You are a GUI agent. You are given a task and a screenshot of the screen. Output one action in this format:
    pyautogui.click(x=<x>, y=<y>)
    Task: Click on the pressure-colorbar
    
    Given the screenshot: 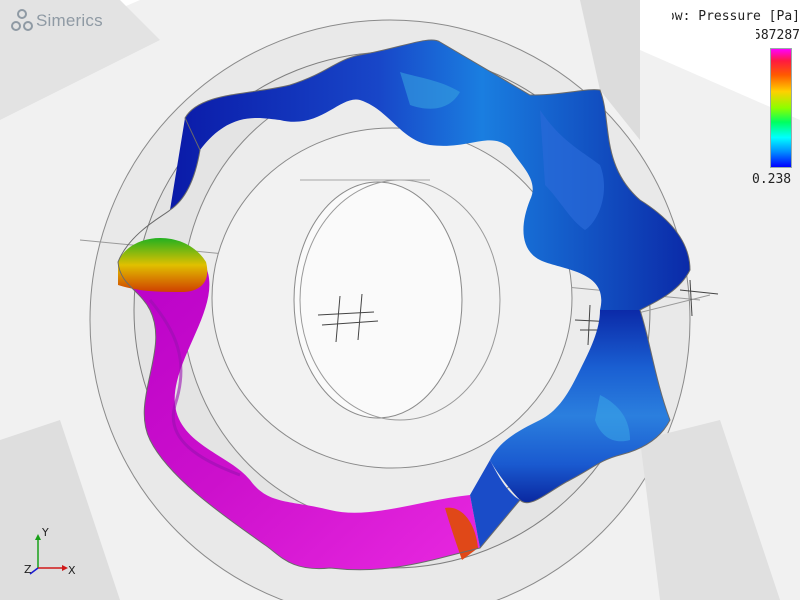 What is the action you would take?
    pyautogui.click(x=781, y=108)
    